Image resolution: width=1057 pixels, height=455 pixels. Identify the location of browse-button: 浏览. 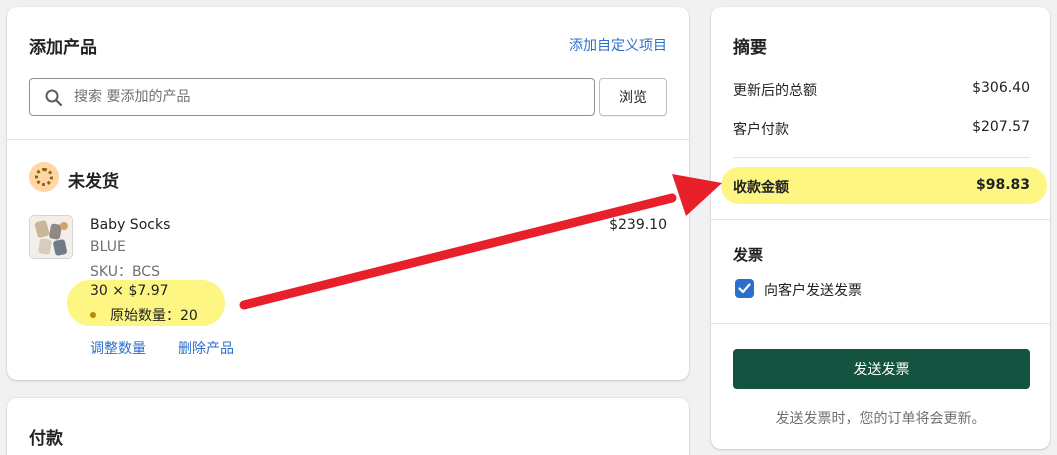
(633, 97).